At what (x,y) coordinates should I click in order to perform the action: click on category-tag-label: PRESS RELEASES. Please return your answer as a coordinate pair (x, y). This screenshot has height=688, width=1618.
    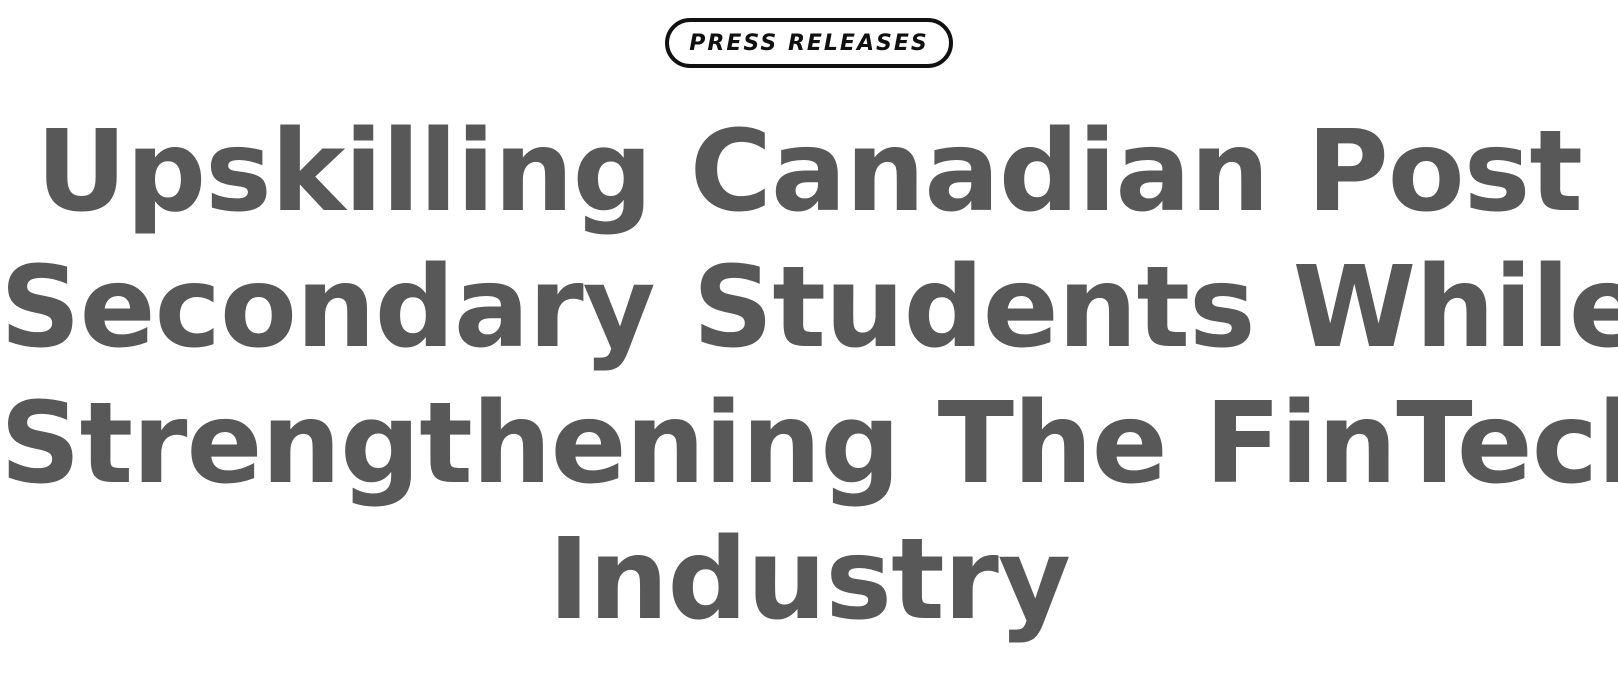
    Looking at the image, I should click on (809, 43).